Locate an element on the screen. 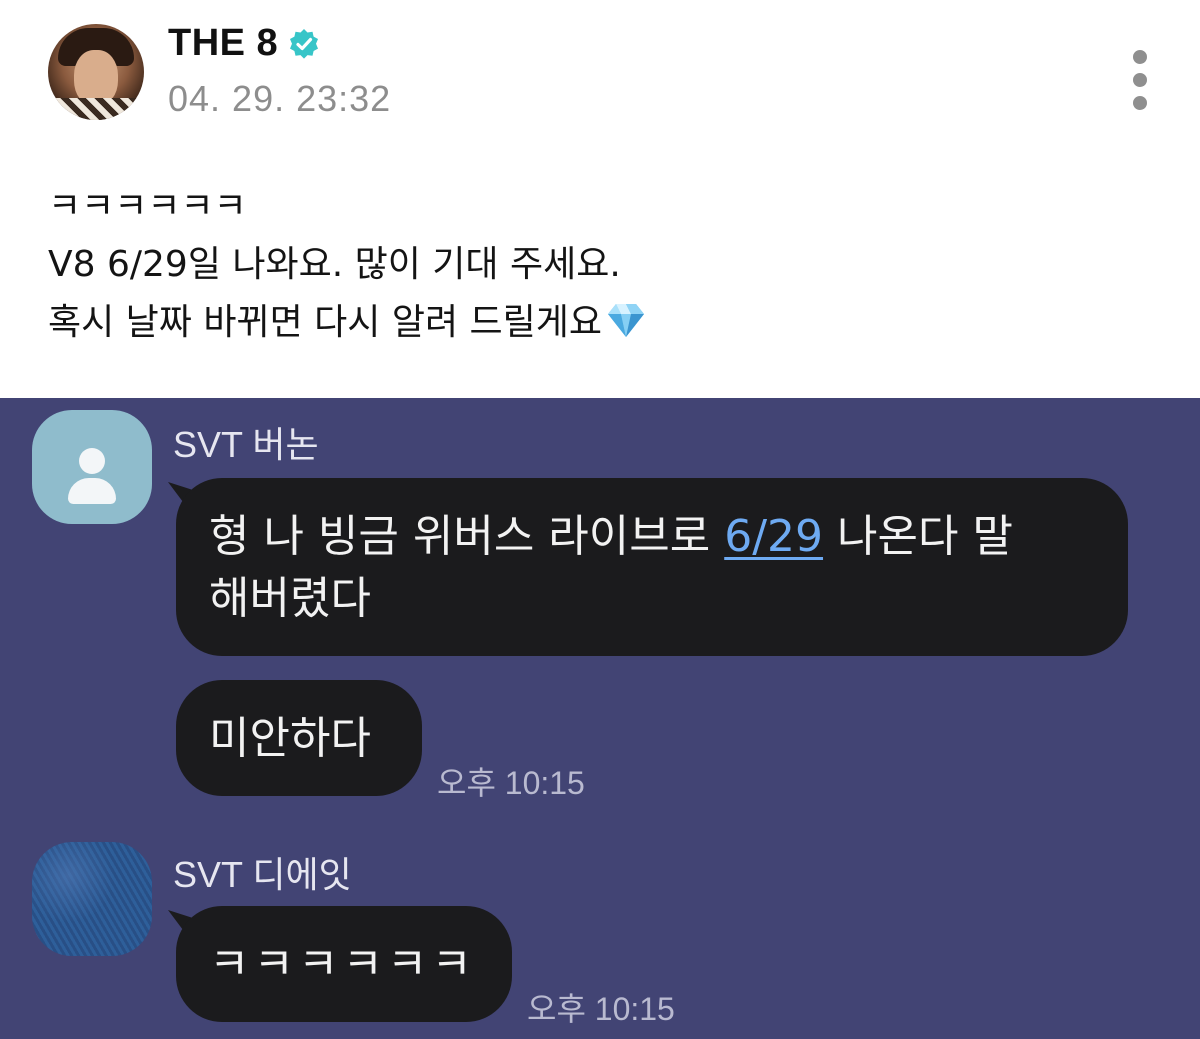 This screenshot has height=1039, width=1200. message-text: 해버렸다 is located at coordinates (290, 598).